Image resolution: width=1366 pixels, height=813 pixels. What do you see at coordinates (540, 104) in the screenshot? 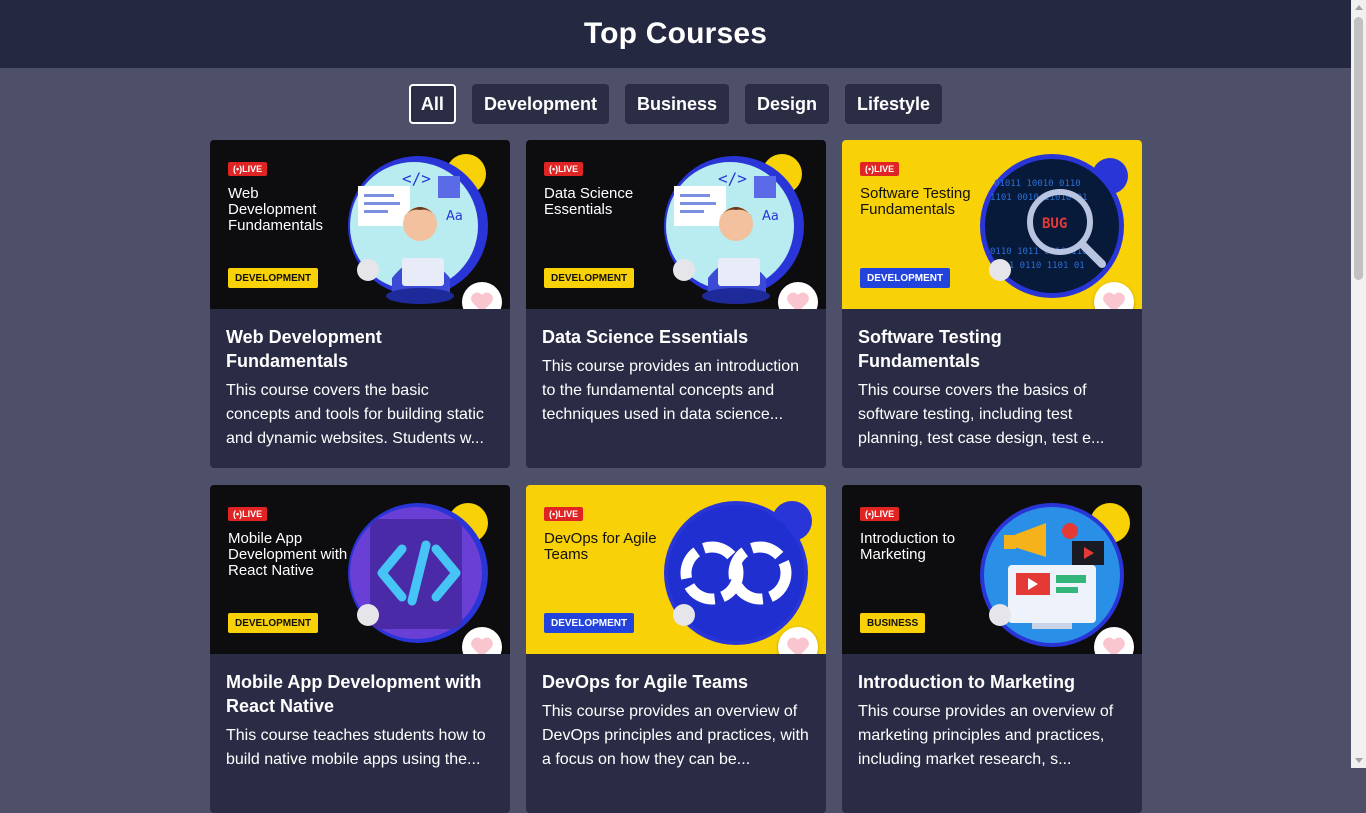
I see `filter-development: Development` at bounding box center [540, 104].